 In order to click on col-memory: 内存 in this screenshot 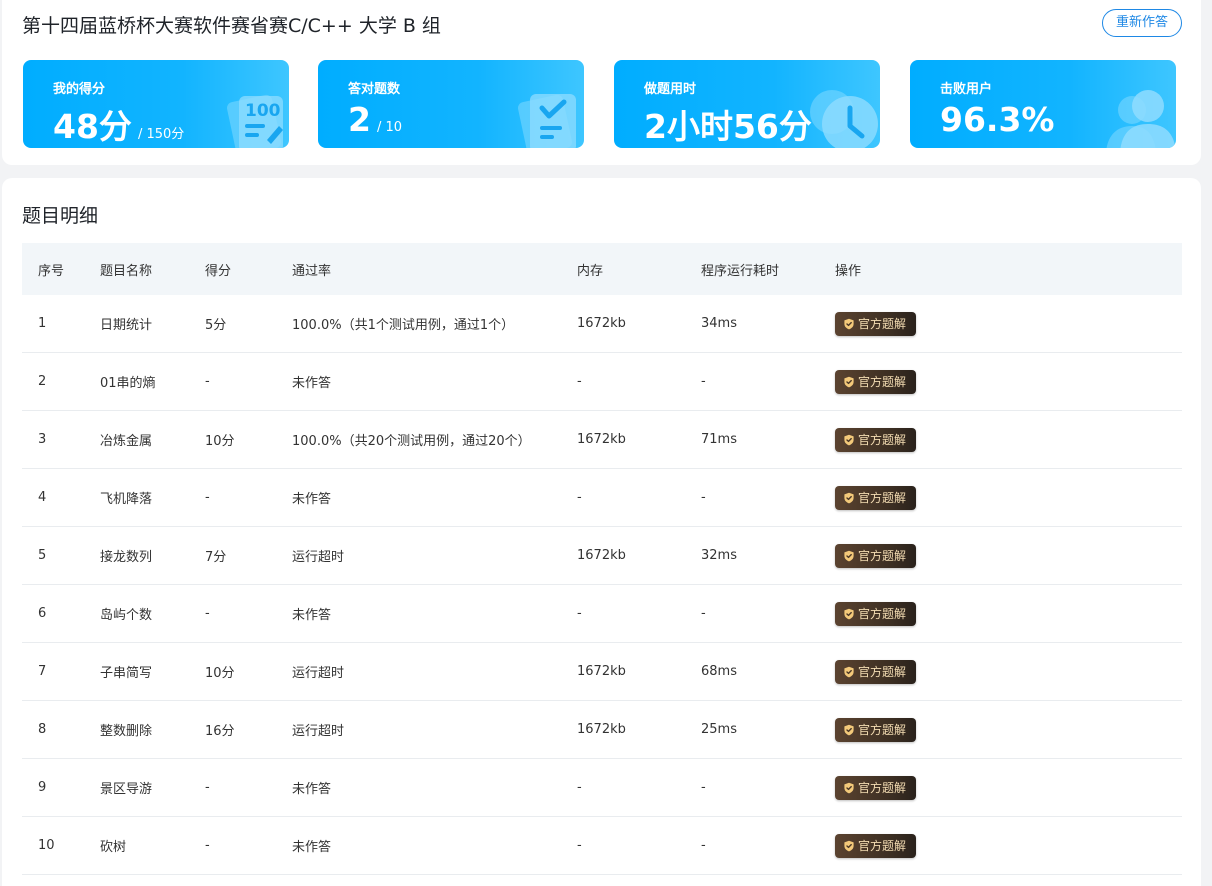, I will do `click(590, 271)`.